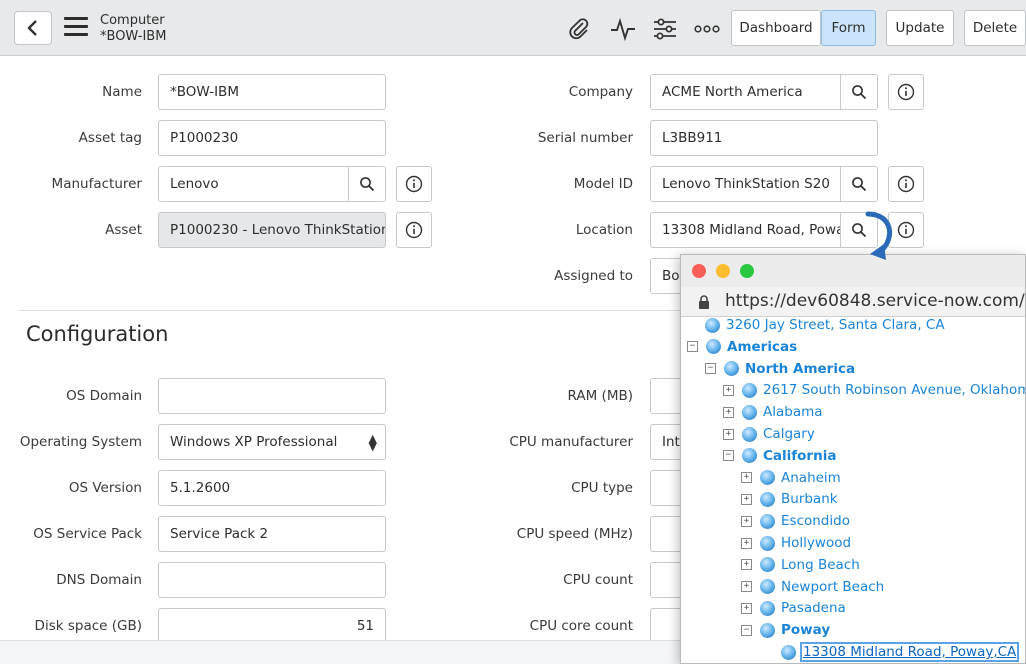 This screenshot has height=664, width=1026. I want to click on tree-node: + Hollywood, so click(796, 543).